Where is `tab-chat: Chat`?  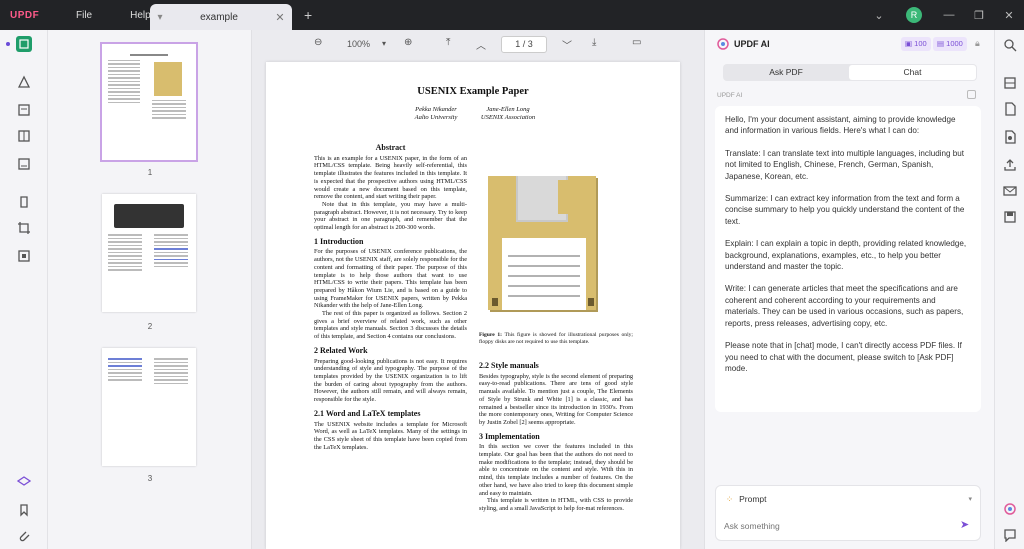
tab-chat: Chat is located at coordinates (912, 72).